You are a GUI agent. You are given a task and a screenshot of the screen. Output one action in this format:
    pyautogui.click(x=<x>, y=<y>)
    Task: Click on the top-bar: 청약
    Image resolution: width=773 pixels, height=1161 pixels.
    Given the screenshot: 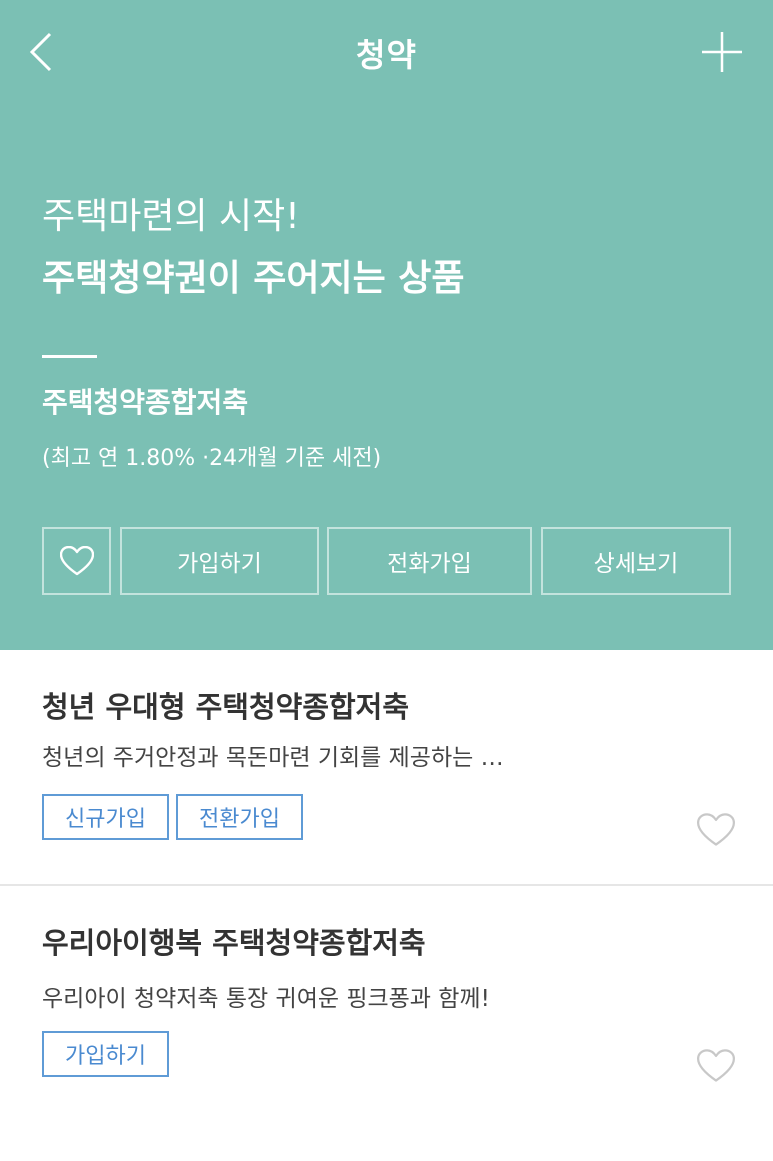 What is the action you would take?
    pyautogui.click(x=386, y=52)
    